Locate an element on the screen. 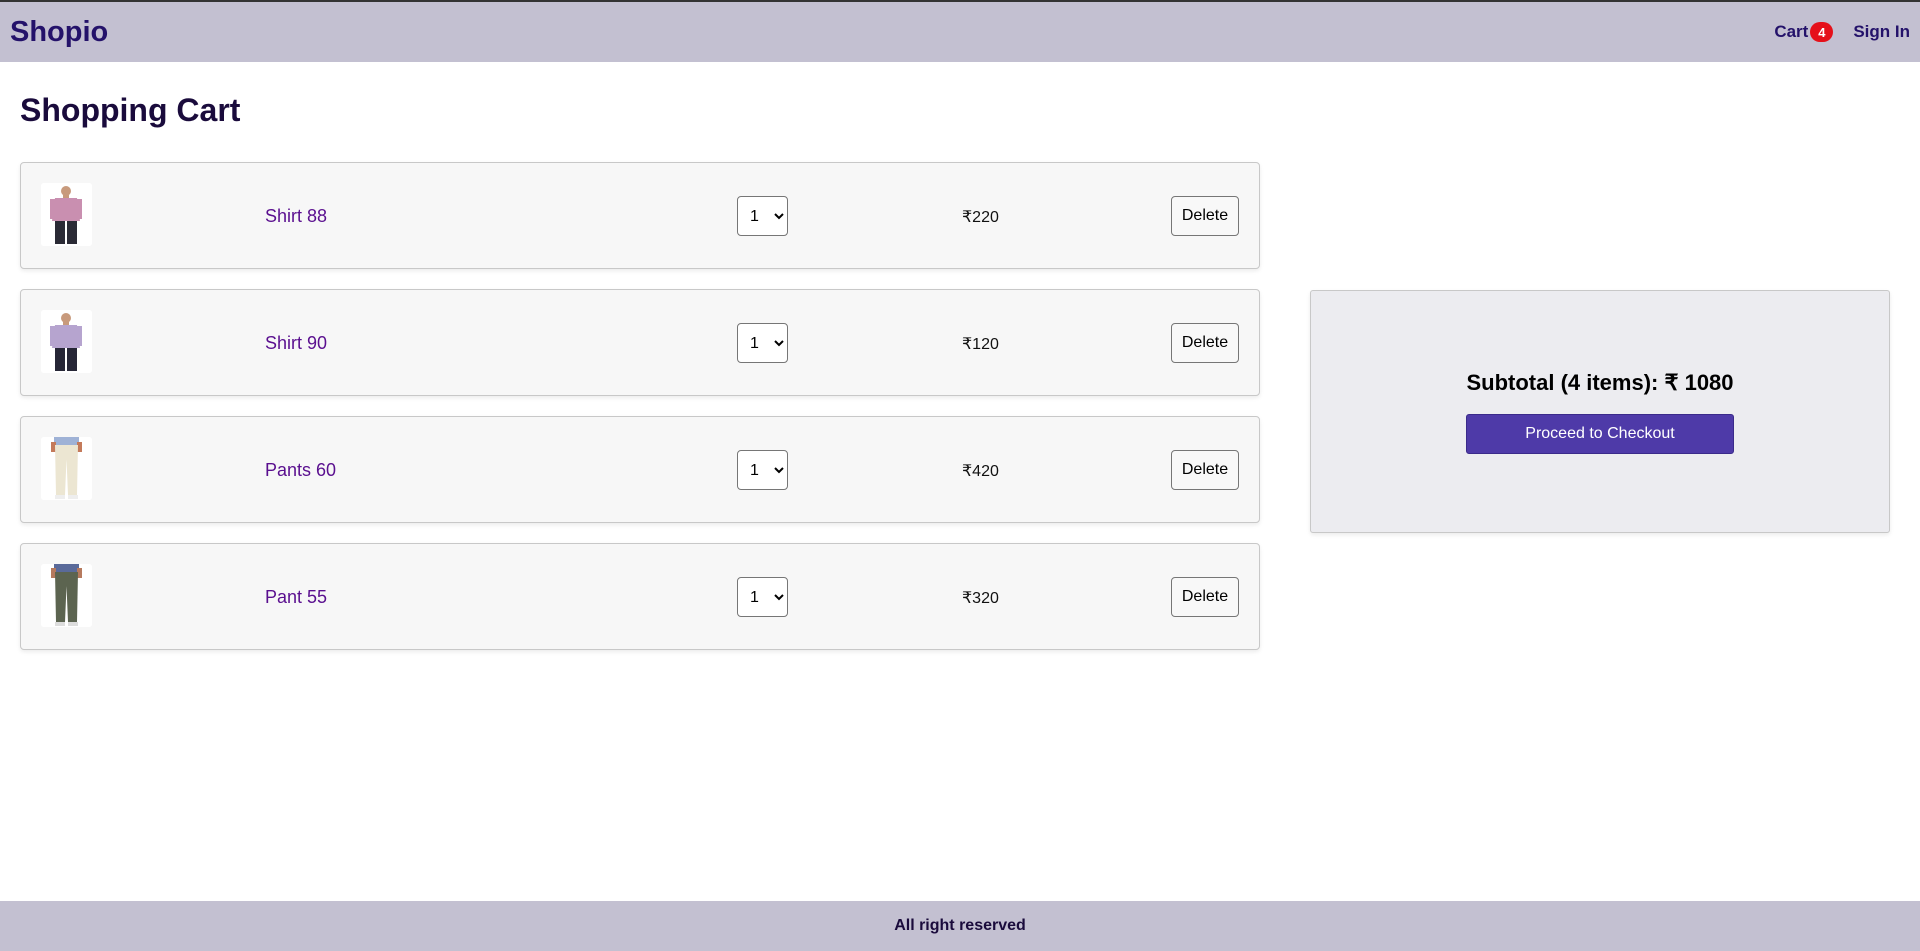 This screenshot has width=1920, height=951. item-name-link: Pant 55 is located at coordinates (296, 597).